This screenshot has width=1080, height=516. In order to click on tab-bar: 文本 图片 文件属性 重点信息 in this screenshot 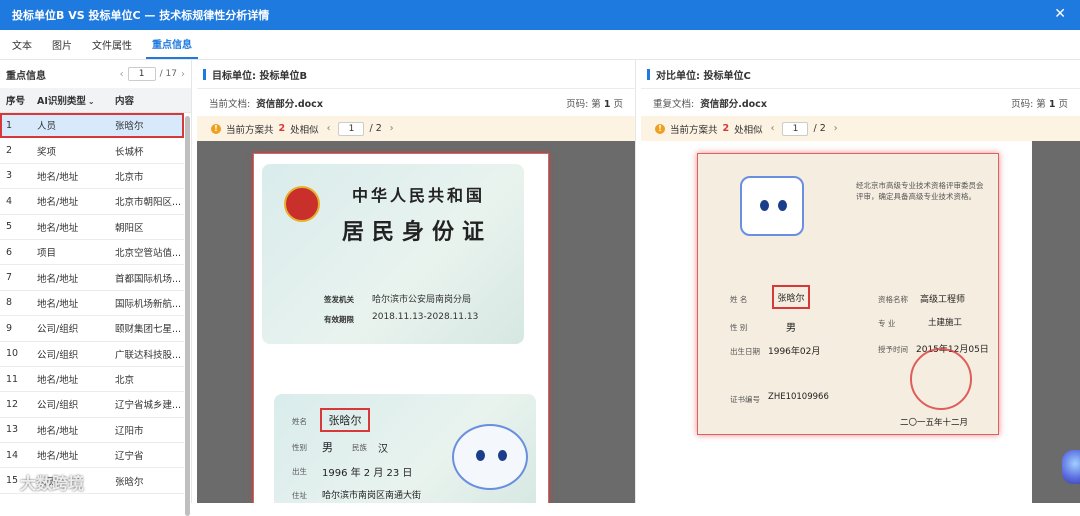, I will do `click(540, 45)`.